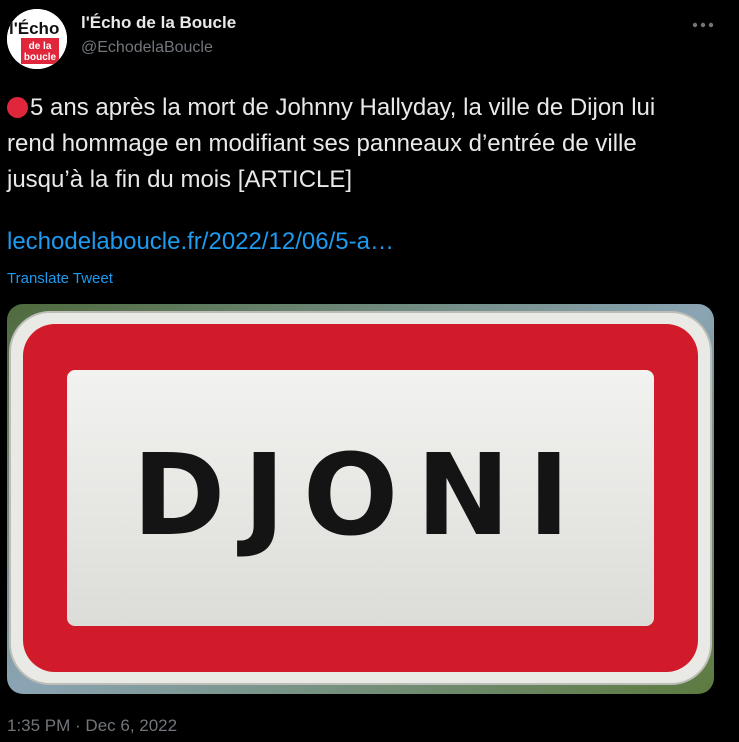  Describe the element at coordinates (92, 726) in the screenshot. I see `tweet-timestamp: 1:35 PM · Dec 6, 2022` at that location.